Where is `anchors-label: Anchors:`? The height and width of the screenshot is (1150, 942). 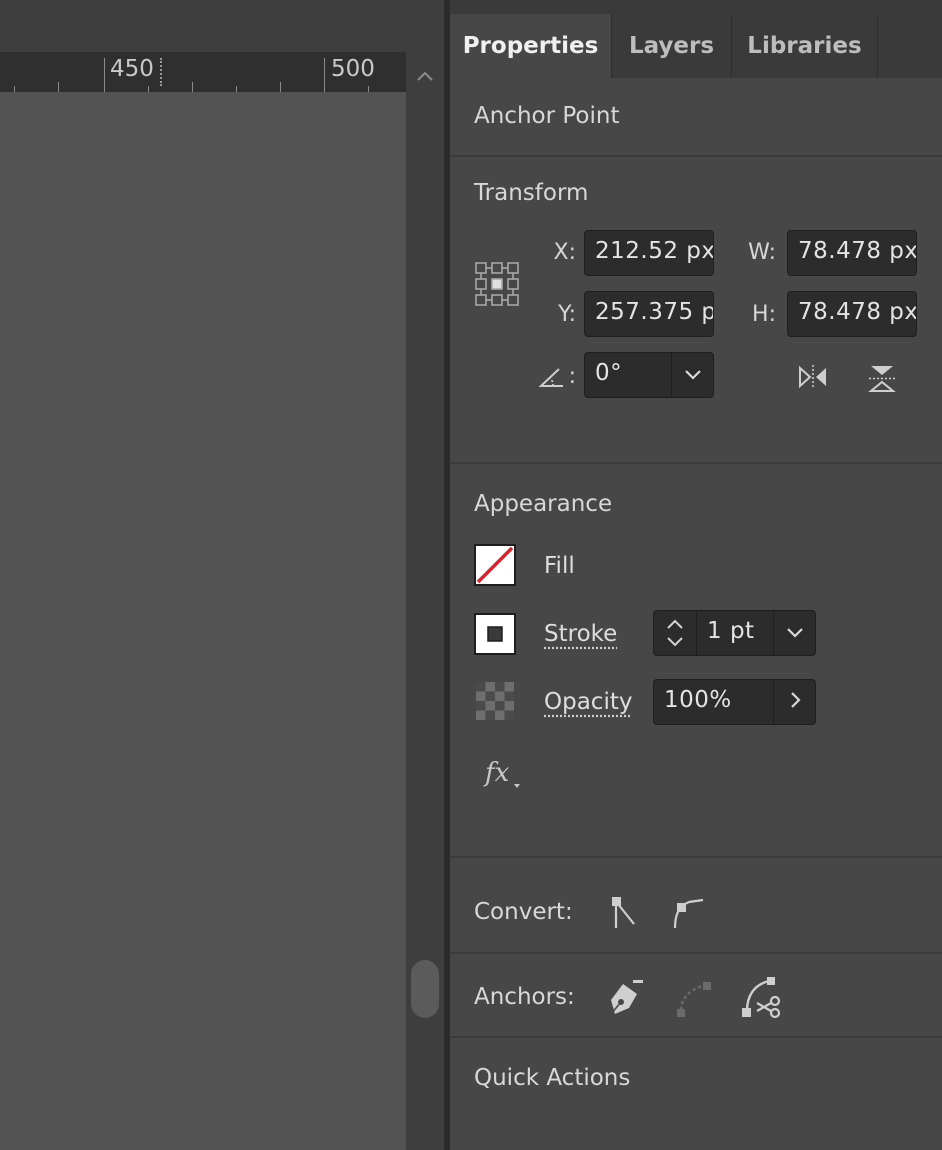 anchors-label: Anchors: is located at coordinates (524, 997).